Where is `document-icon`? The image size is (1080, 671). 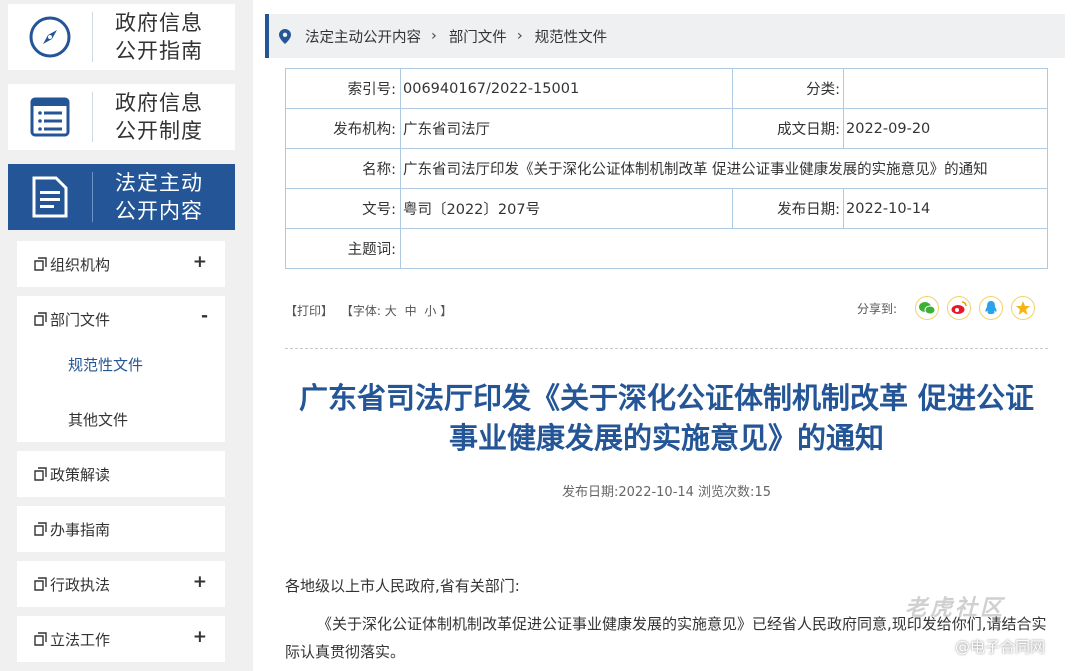 document-icon is located at coordinates (50, 197).